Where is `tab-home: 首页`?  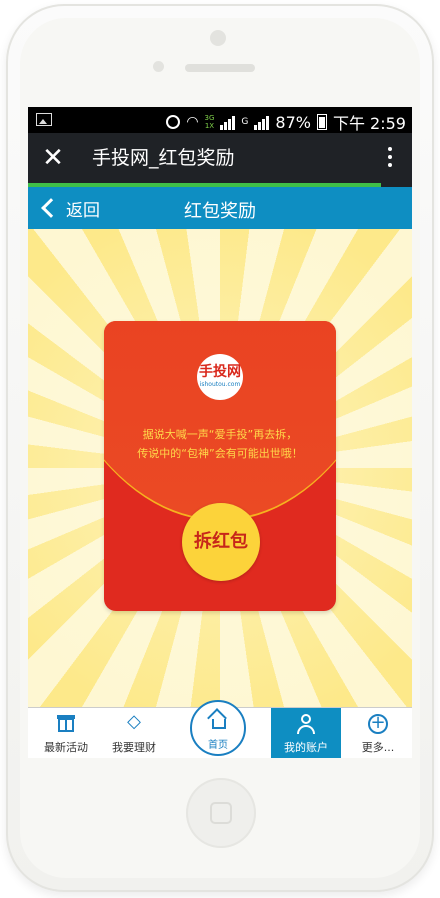 tab-home: 首页 is located at coordinates (220, 729).